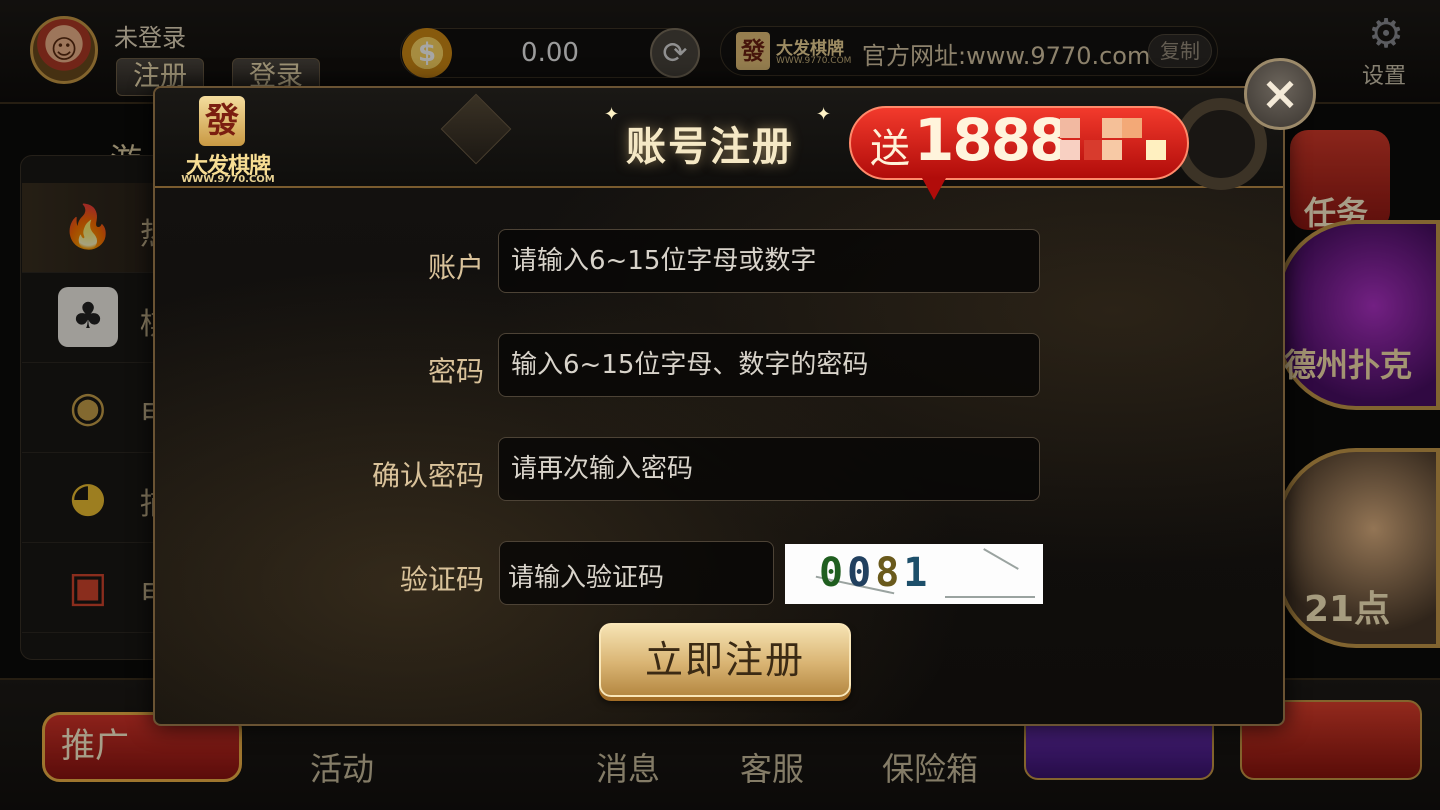  Describe the element at coordinates (222, 121) in the screenshot. I see `mahjong-fa-icon: 發` at that location.